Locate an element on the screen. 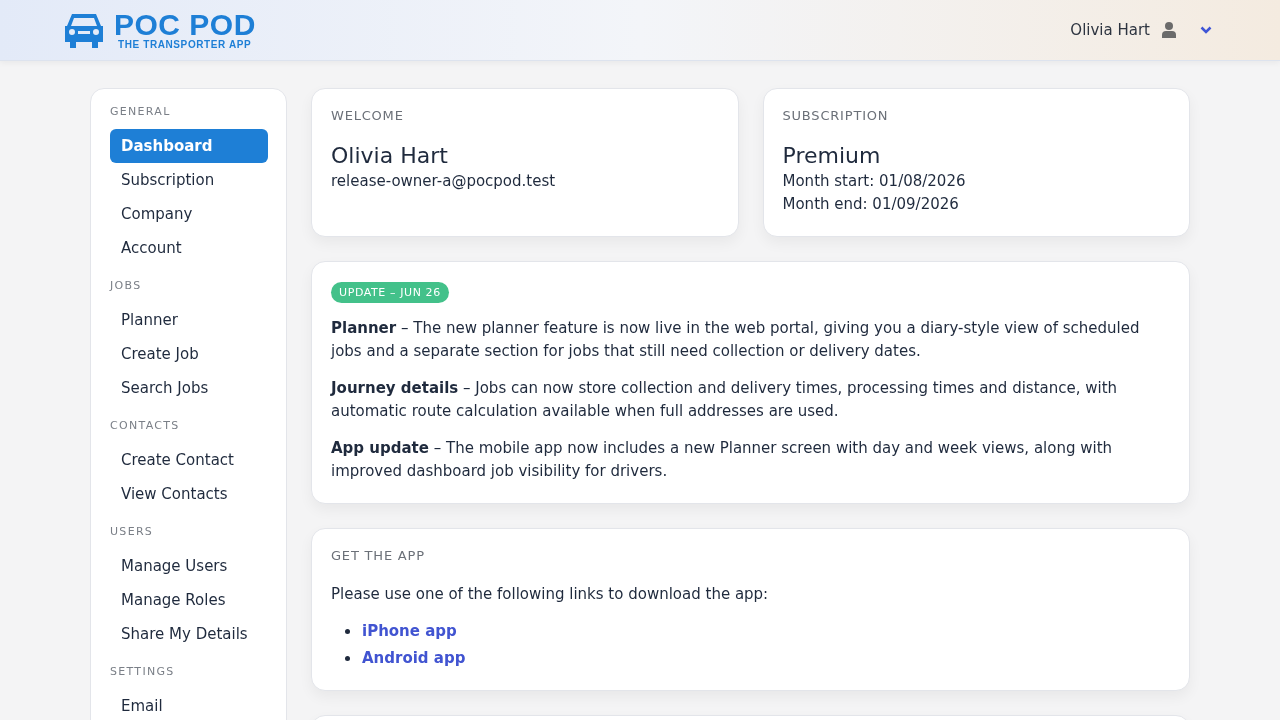  sidebar-item: Manage Roles is located at coordinates (189, 600).